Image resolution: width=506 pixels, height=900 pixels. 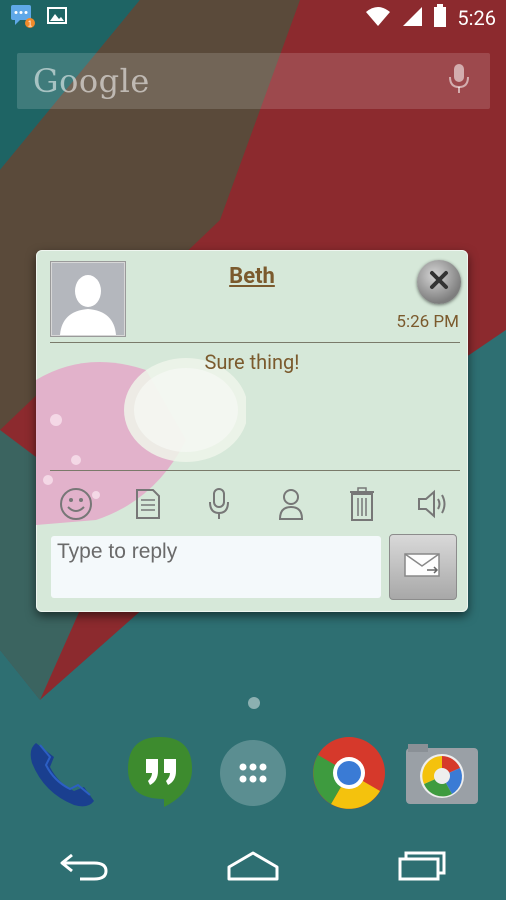 I want to click on battery-icon, so click(x=440, y=18).